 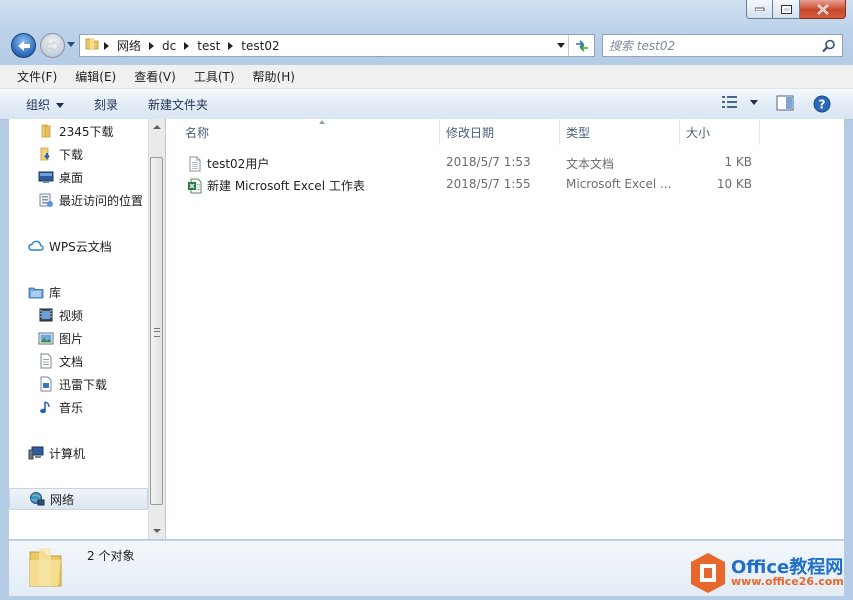 I want to click on recent-pages-chevron-down-icon, so click(x=71, y=45).